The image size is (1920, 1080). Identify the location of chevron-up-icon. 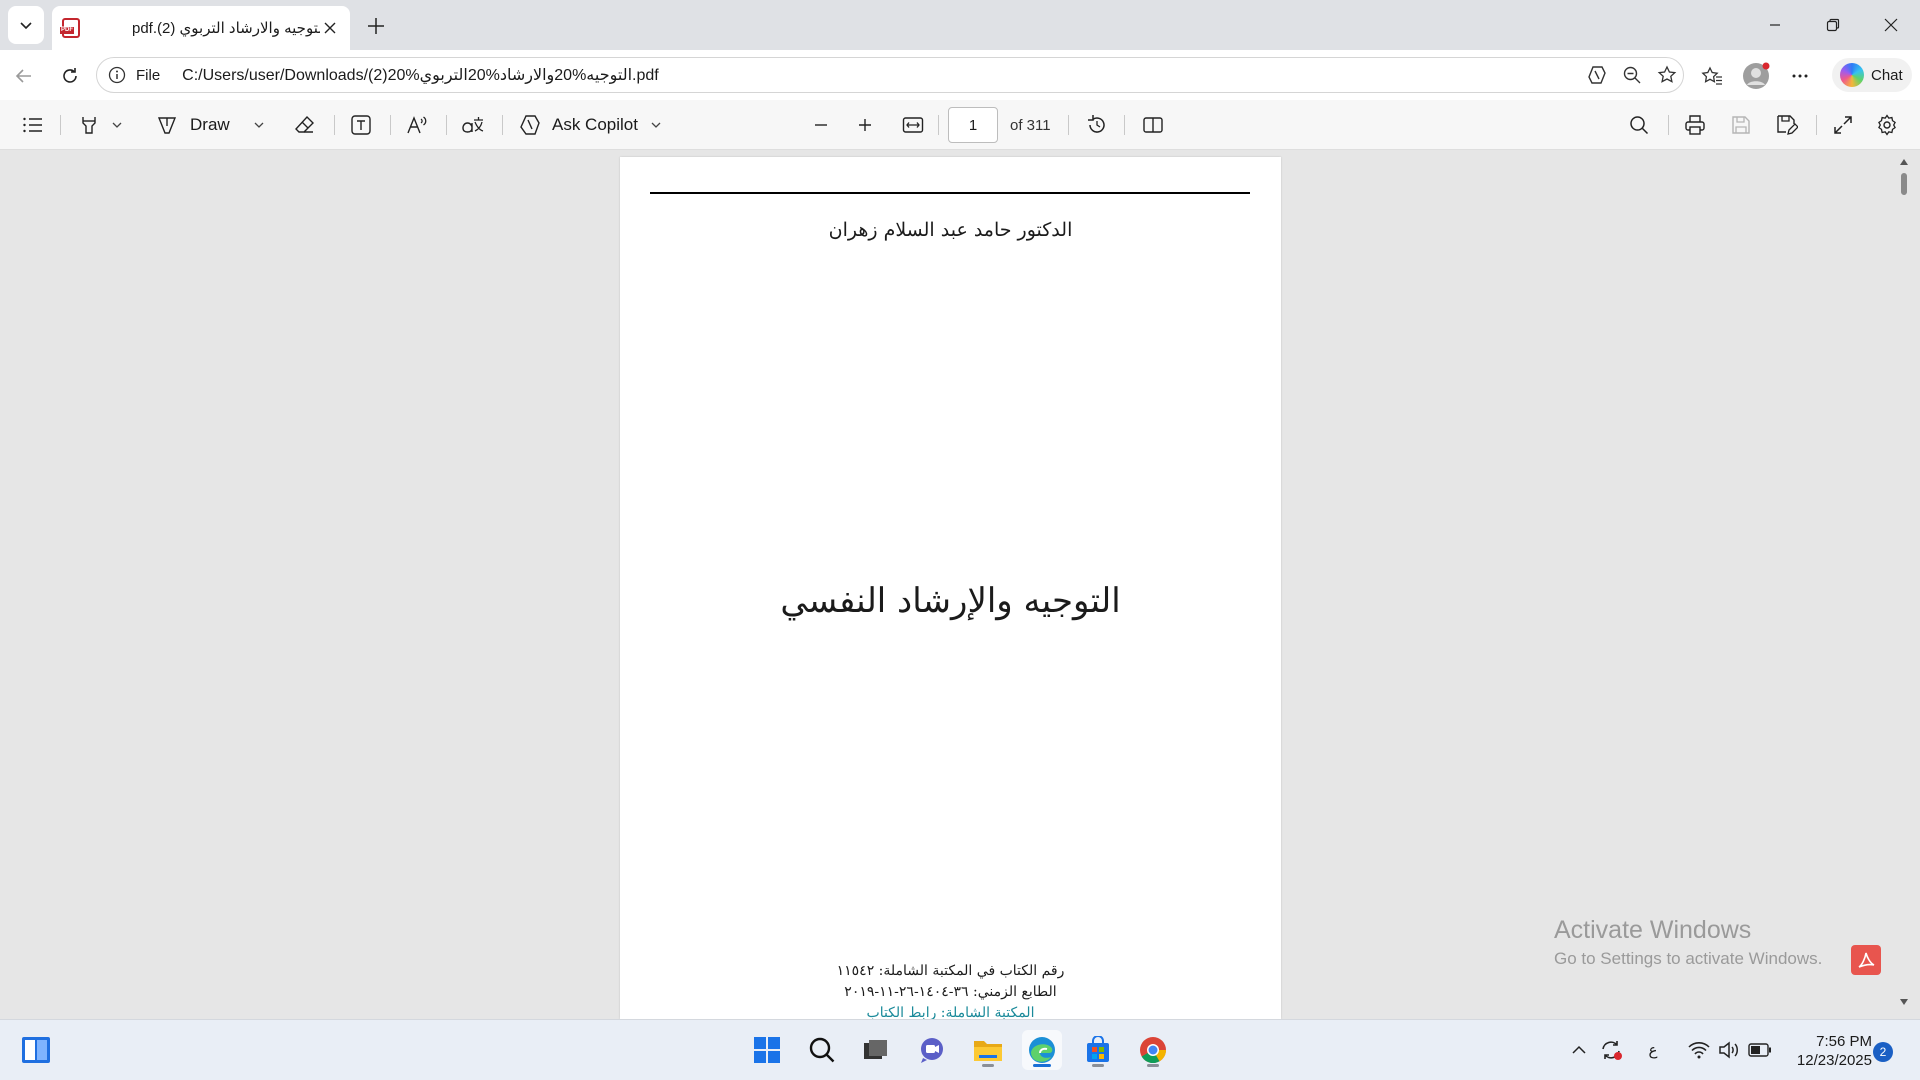
(1579, 1049).